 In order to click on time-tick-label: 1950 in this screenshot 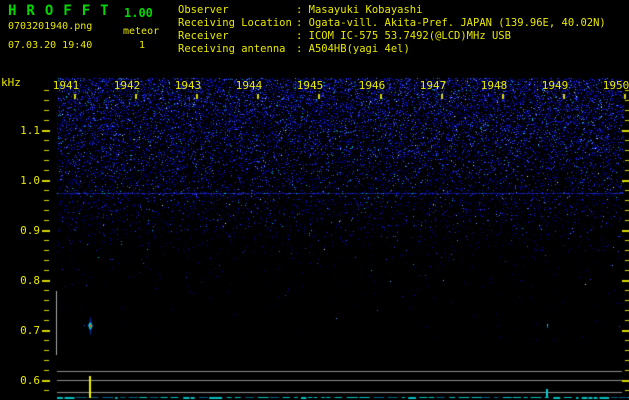, I will do `click(615, 85)`.